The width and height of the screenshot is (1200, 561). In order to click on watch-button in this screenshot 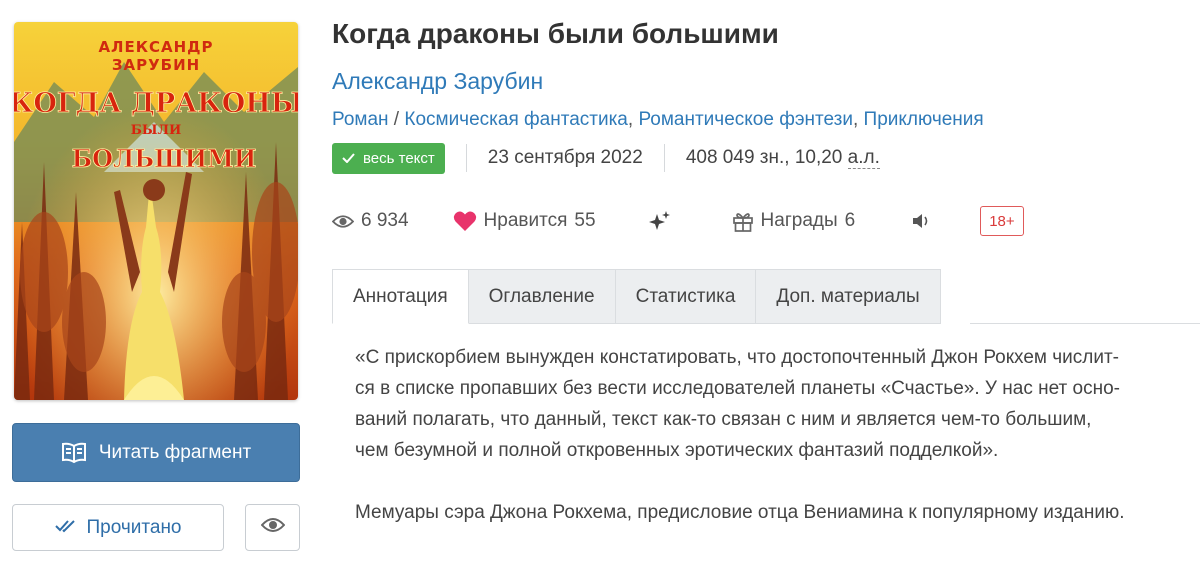, I will do `click(272, 527)`.